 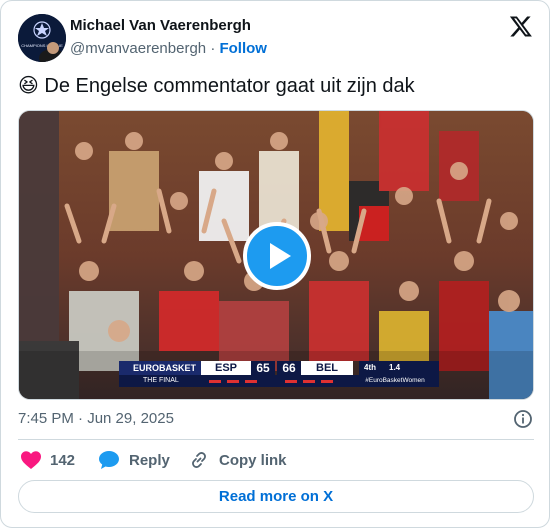 What do you see at coordinates (138, 48) in the screenshot?
I see `author-handle: @mvanvaerenbergh` at bounding box center [138, 48].